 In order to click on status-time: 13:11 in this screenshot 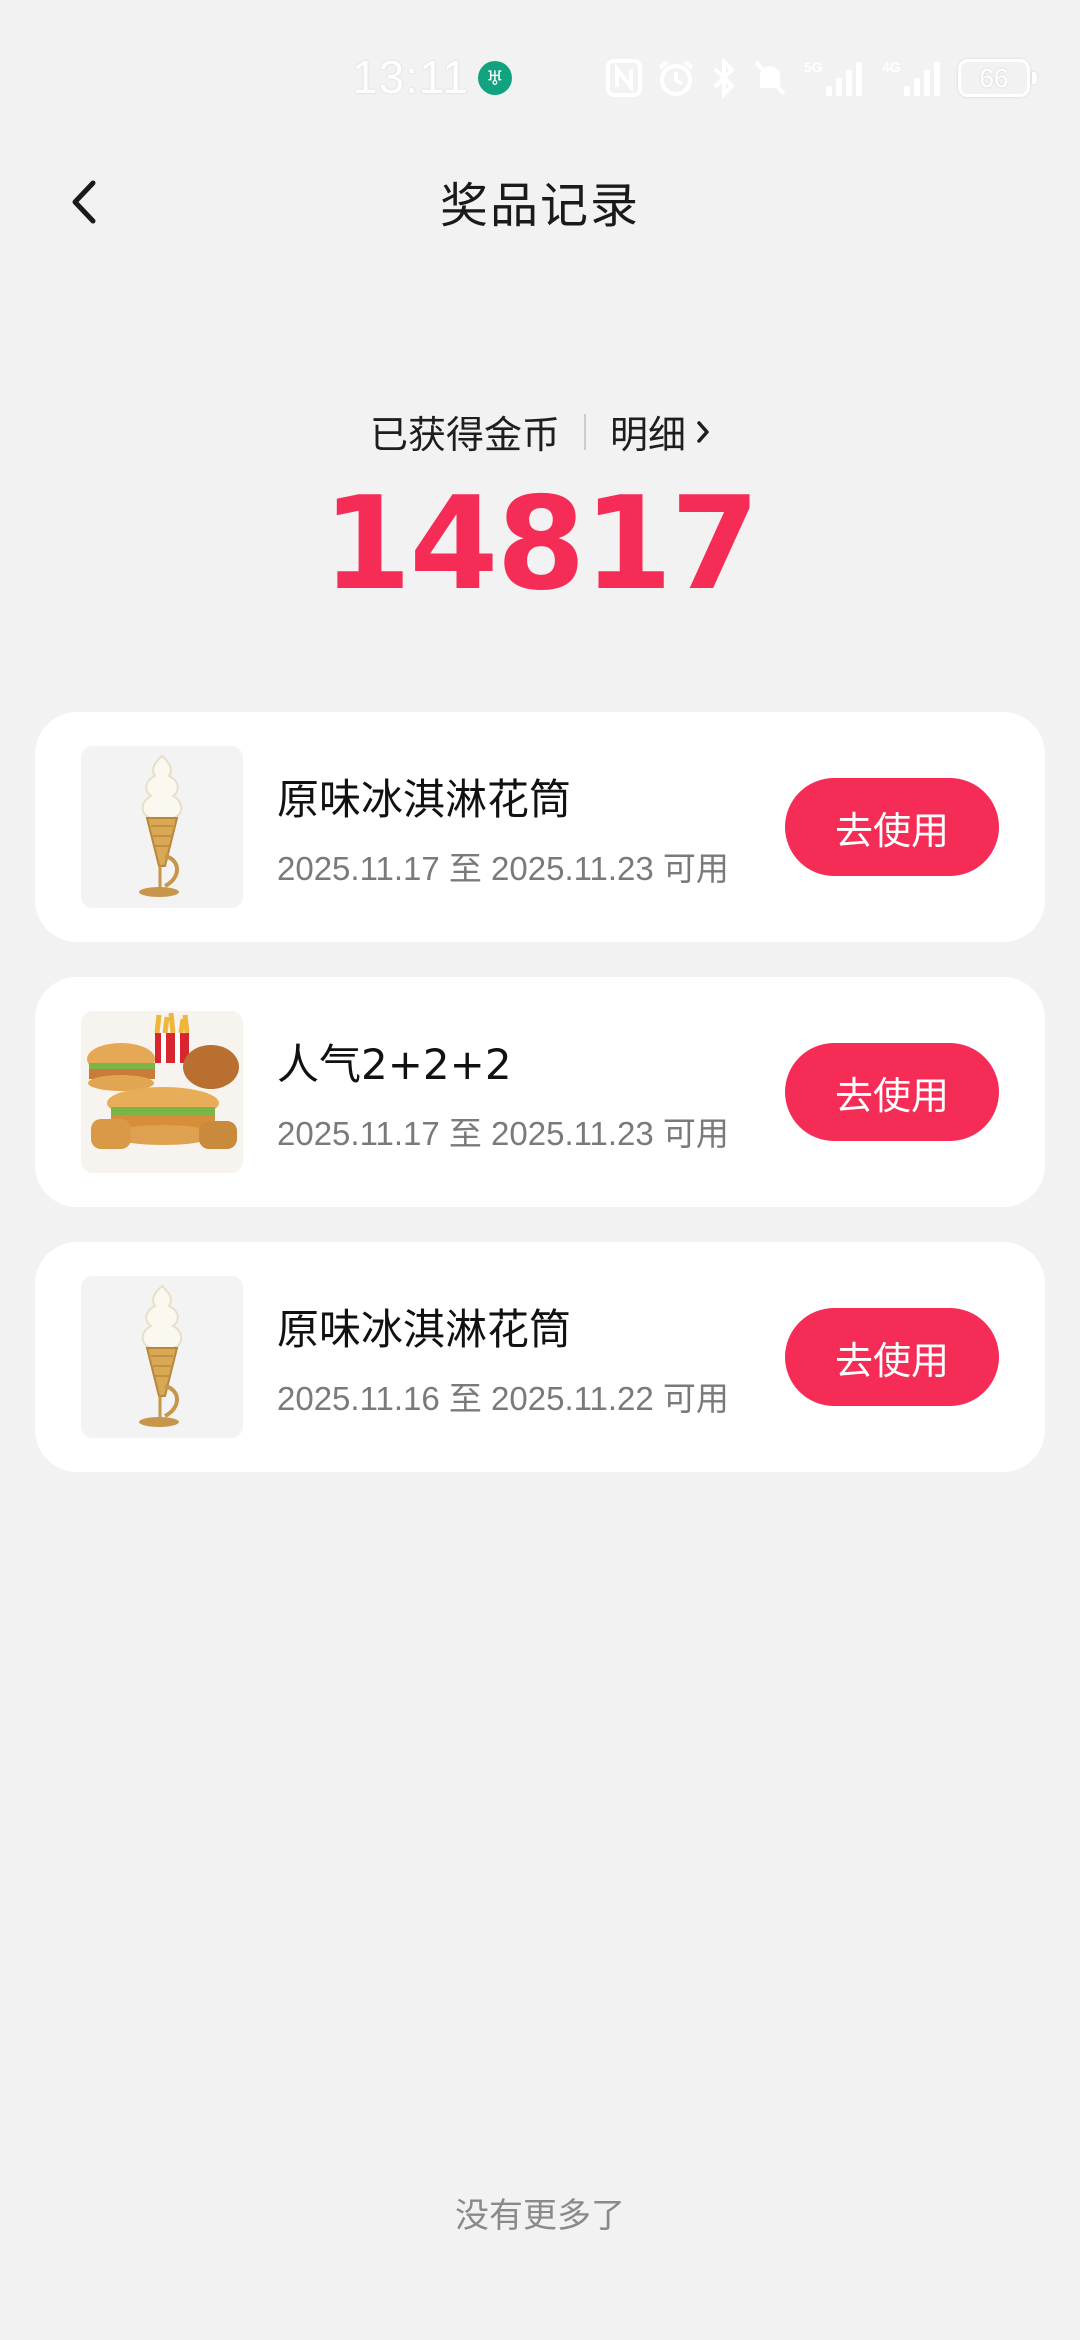, I will do `click(410, 77)`.